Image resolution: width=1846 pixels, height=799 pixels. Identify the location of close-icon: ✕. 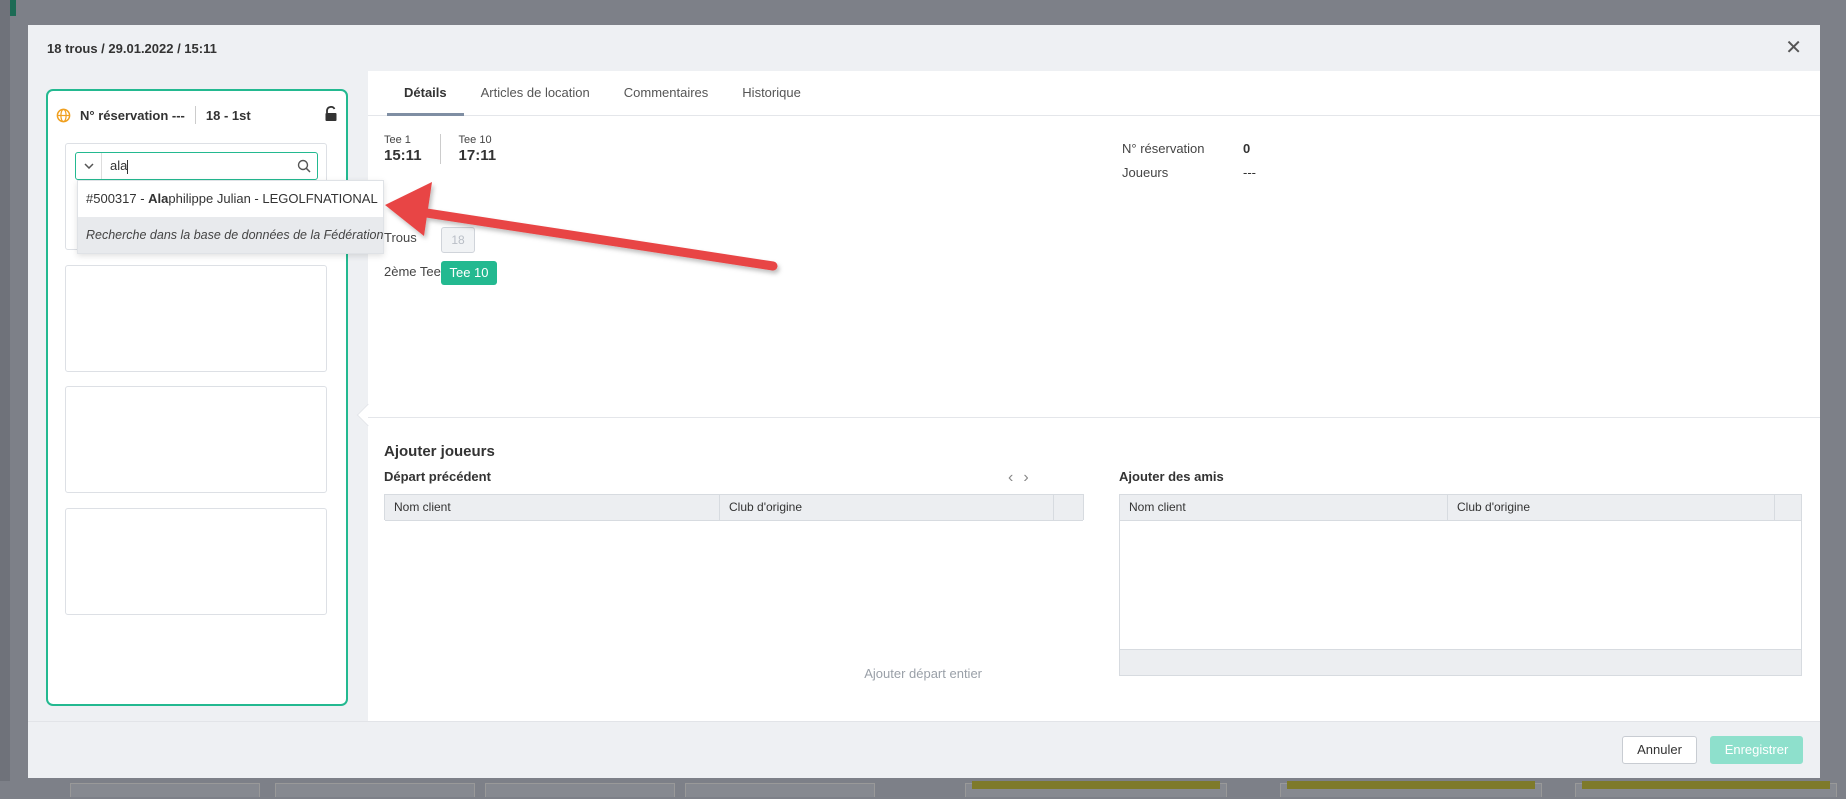
(1793, 48).